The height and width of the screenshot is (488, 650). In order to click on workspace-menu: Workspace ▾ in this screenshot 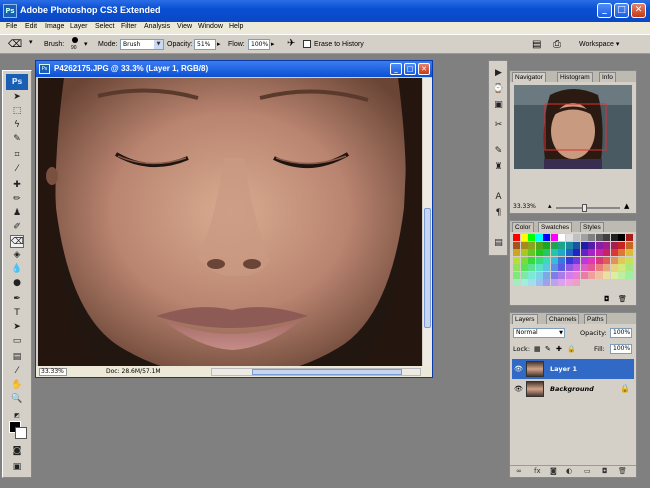, I will do `click(599, 44)`.